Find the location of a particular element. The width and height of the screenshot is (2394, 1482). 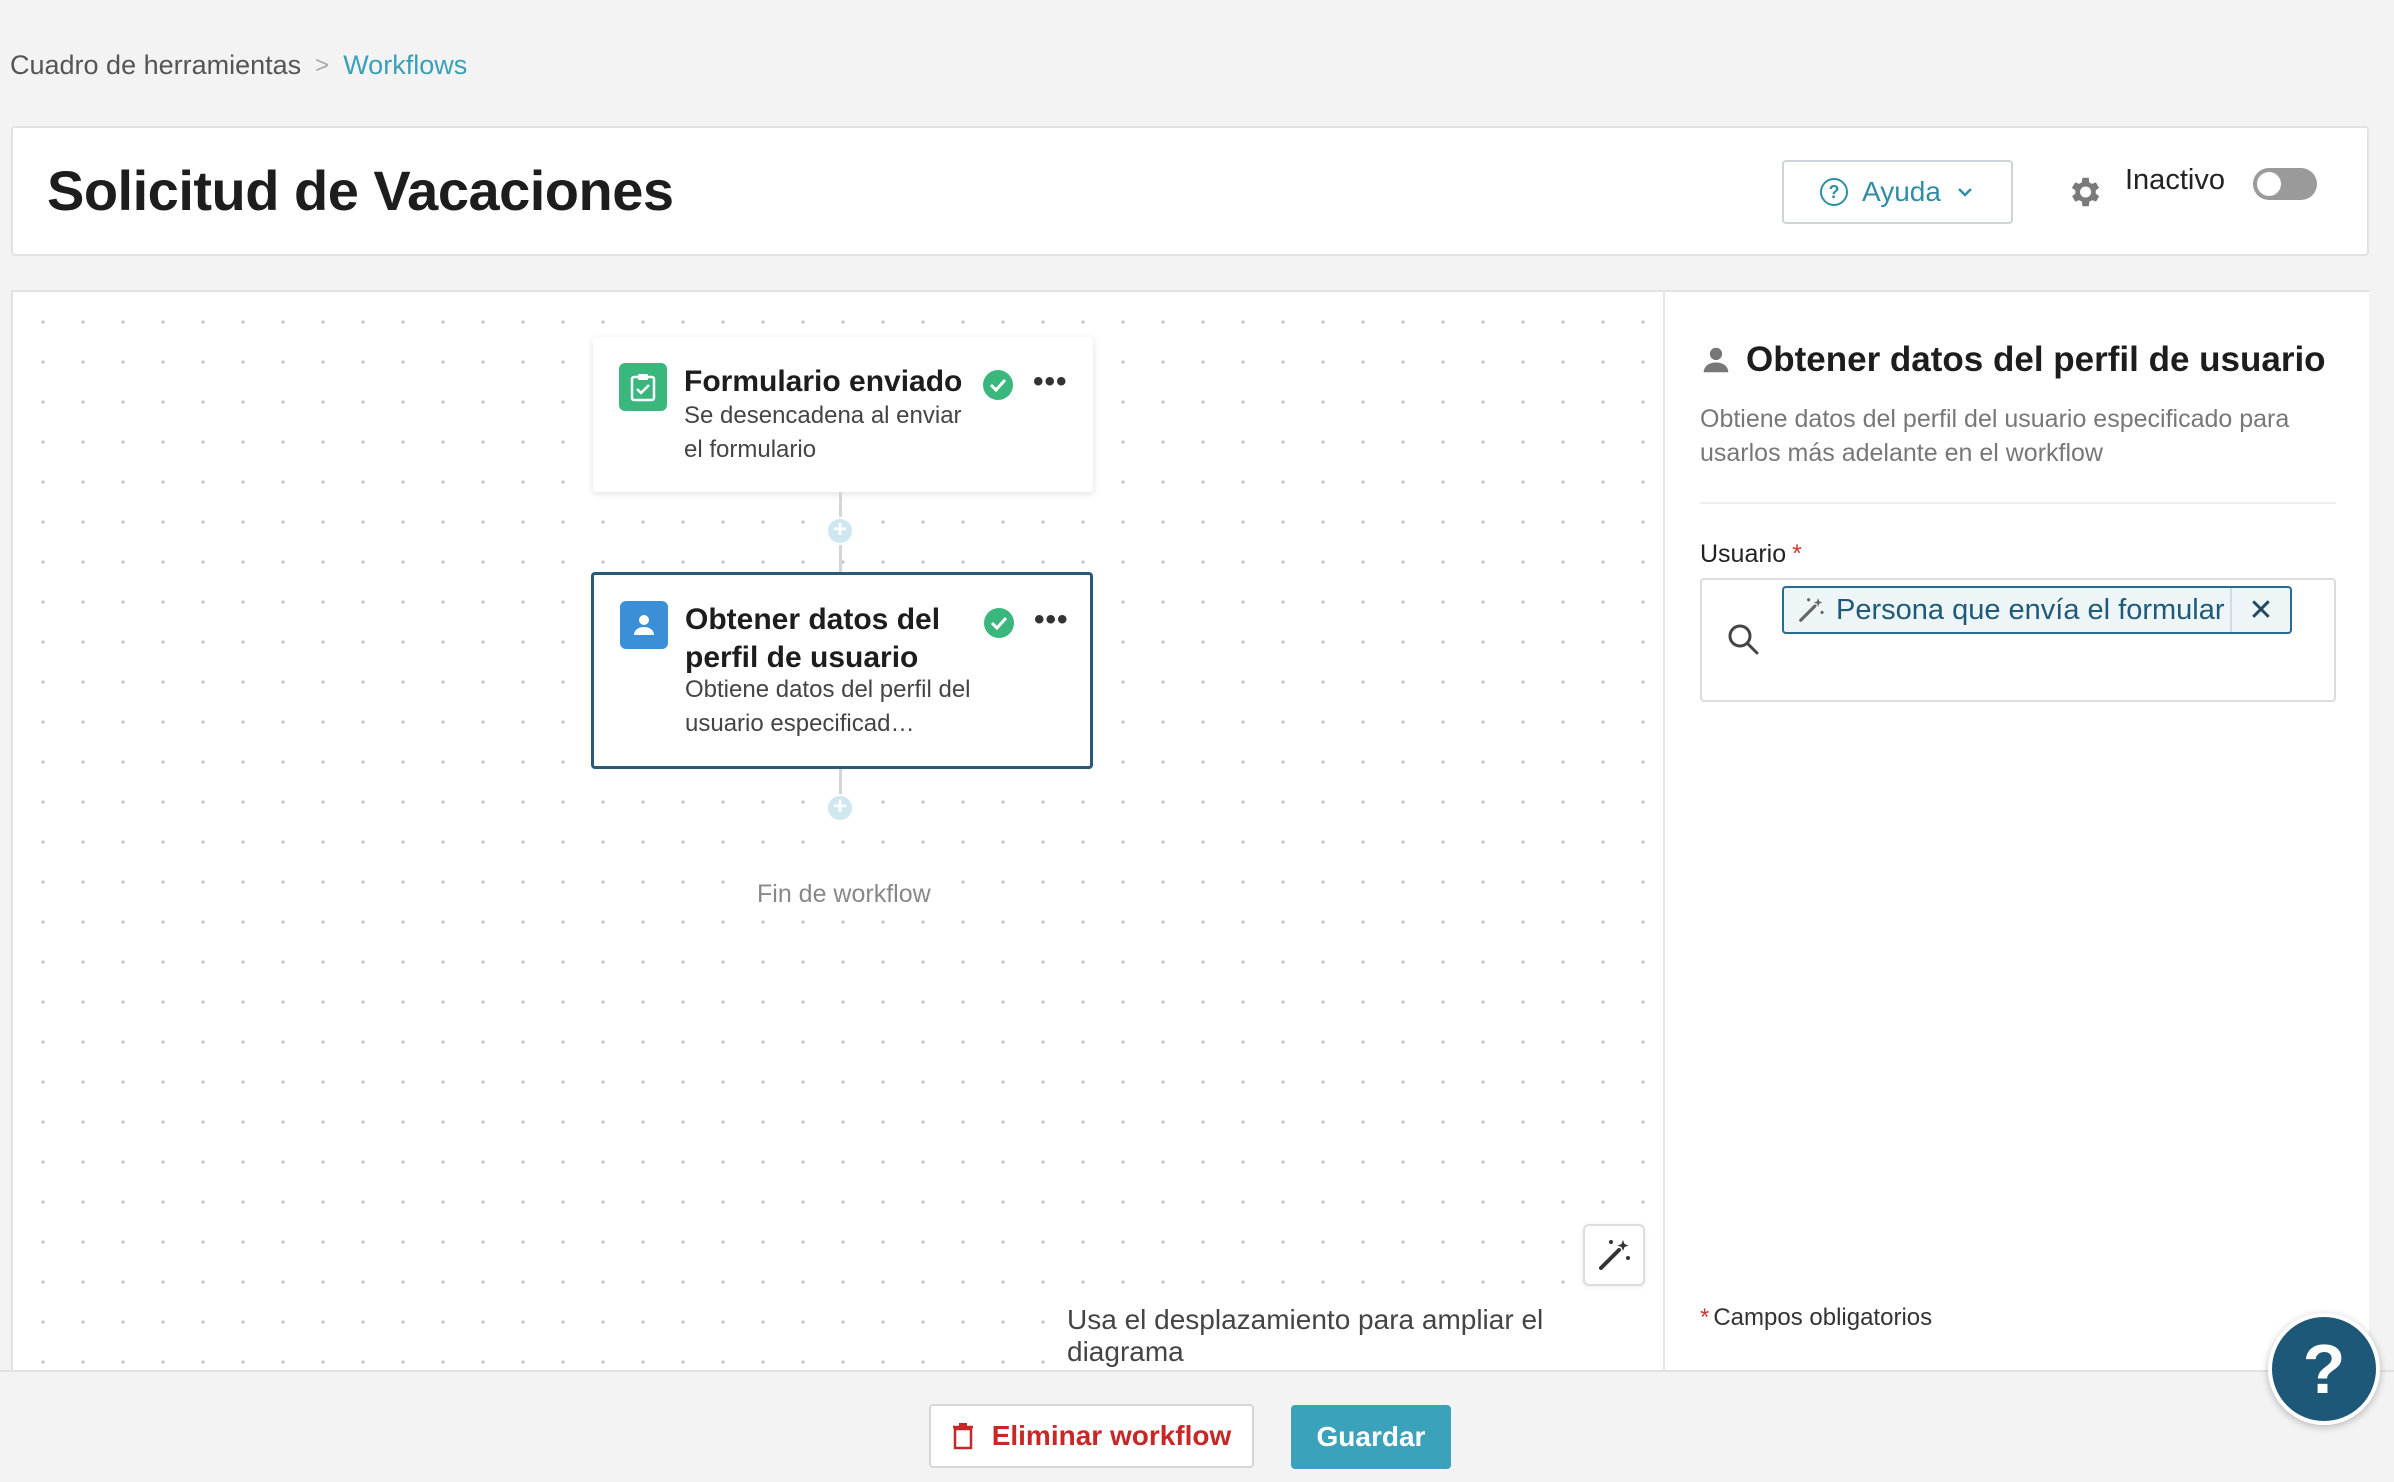

delete-workflow-label: Eliminar workflow is located at coordinates (1111, 1435).